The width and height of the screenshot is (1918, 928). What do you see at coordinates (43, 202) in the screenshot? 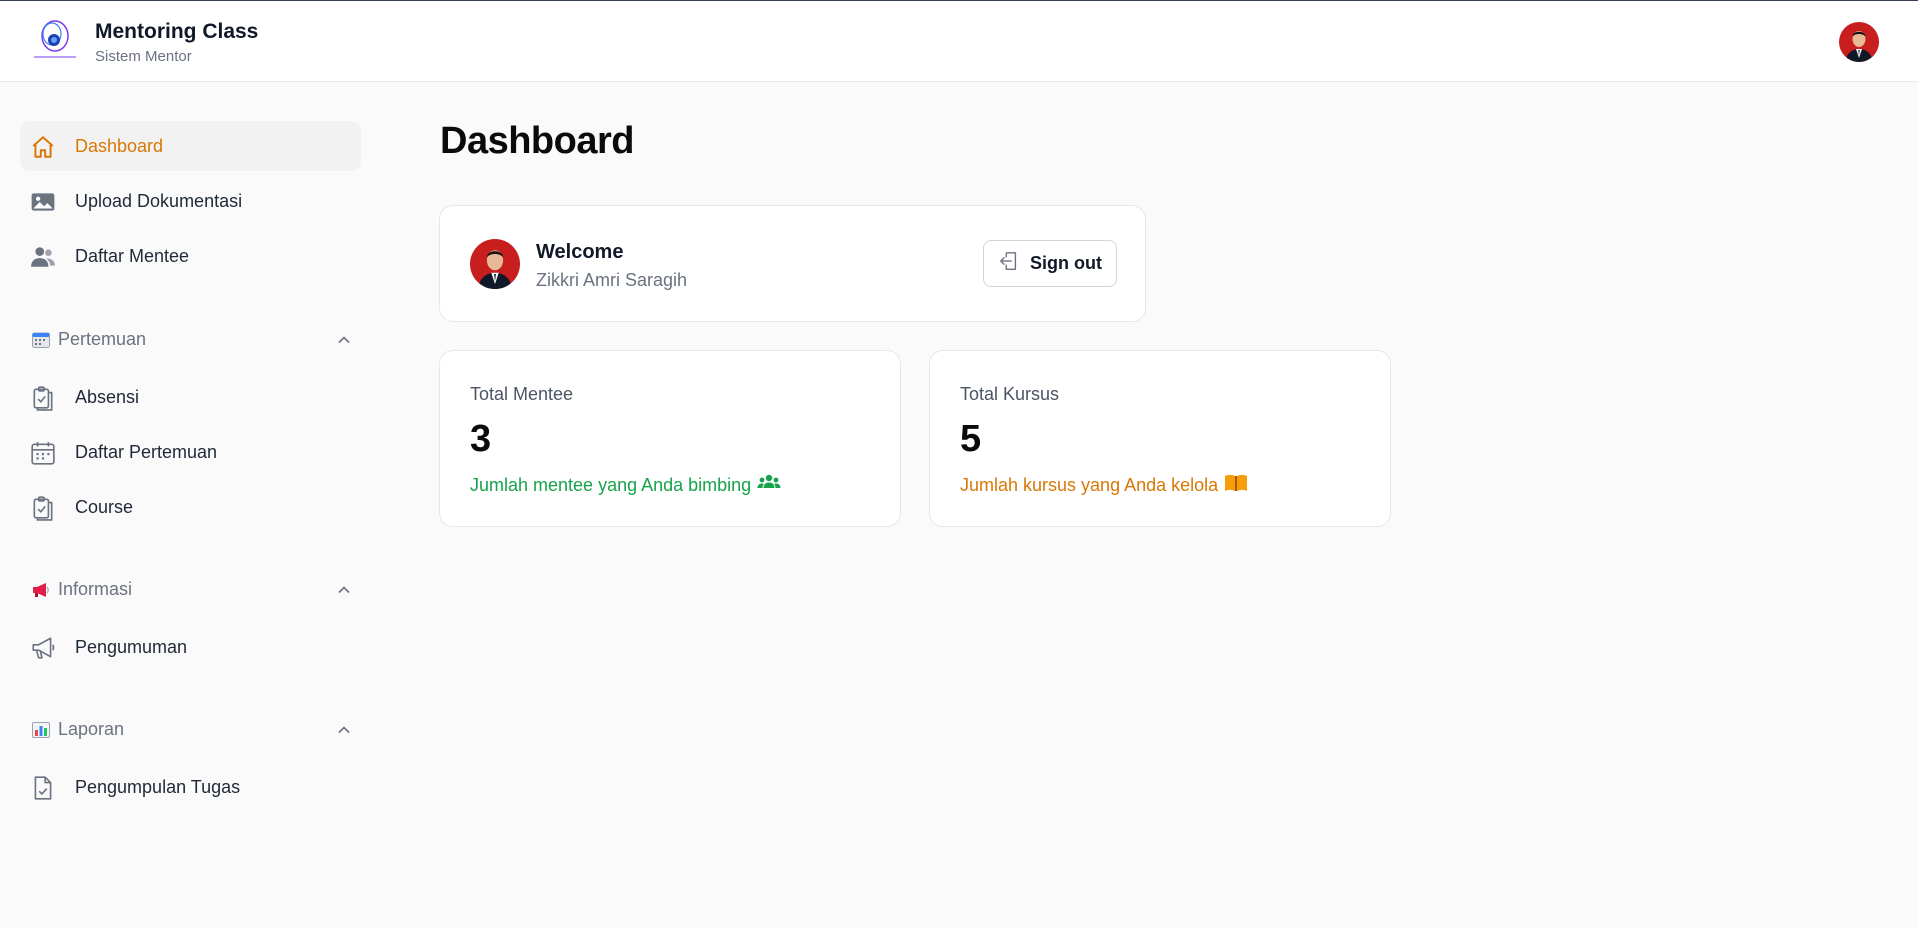
I see `image-icon` at bounding box center [43, 202].